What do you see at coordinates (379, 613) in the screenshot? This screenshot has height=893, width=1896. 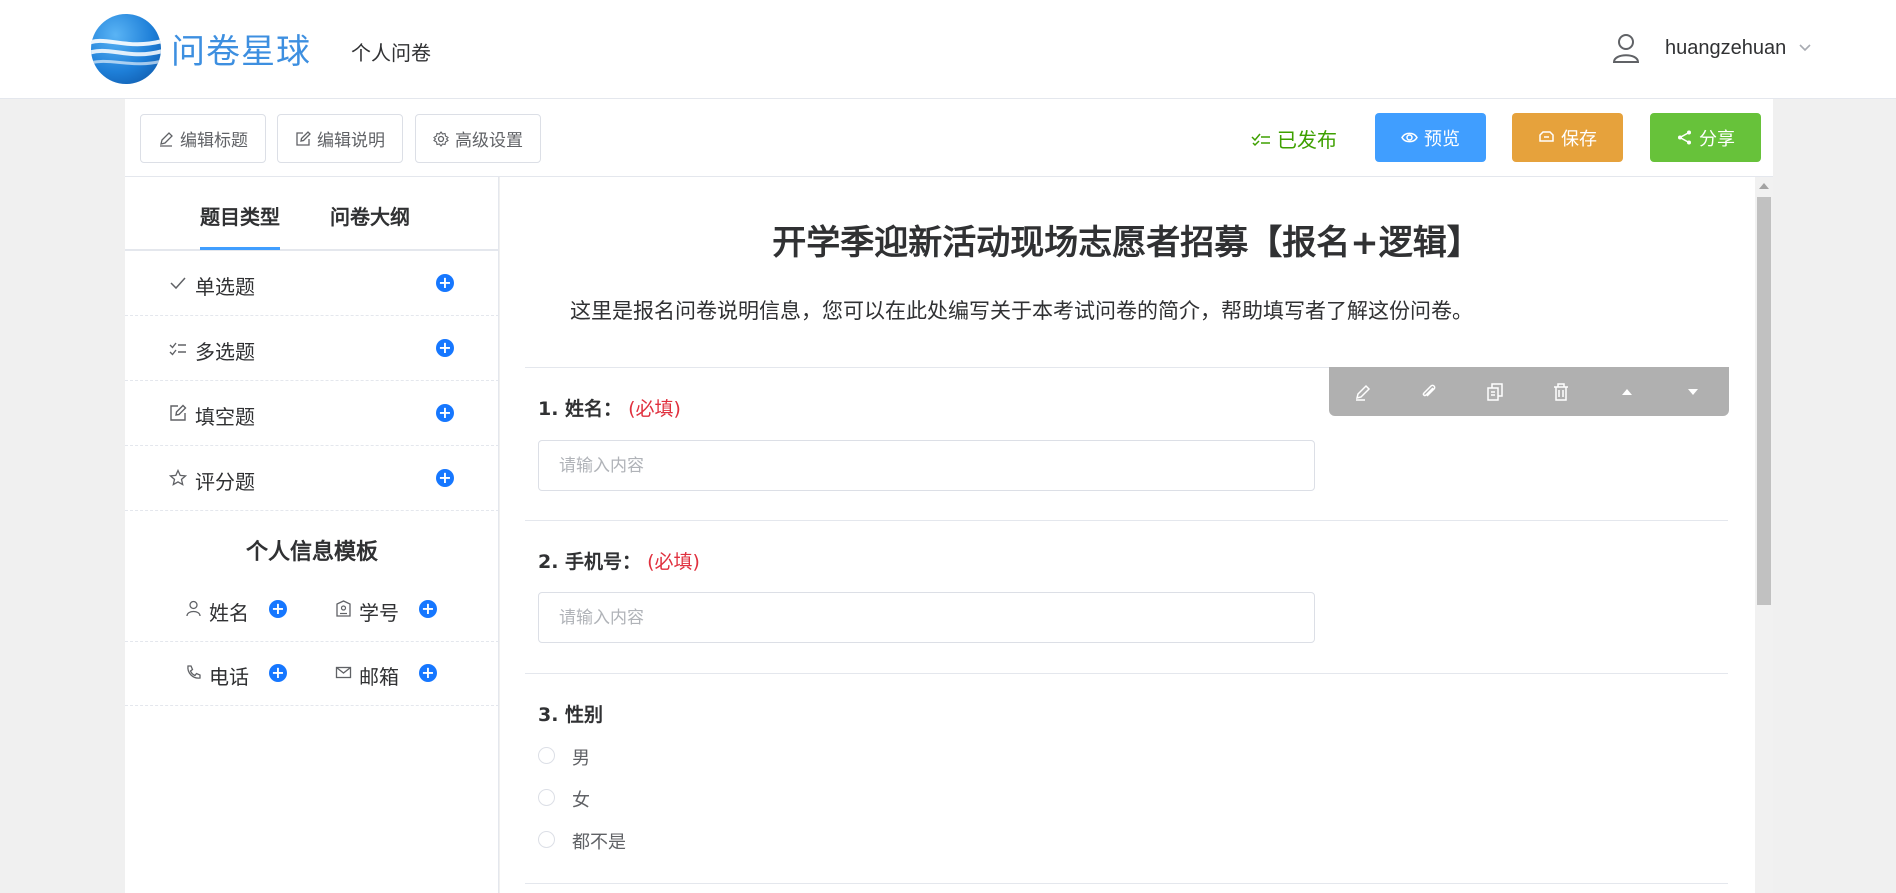 I see `template-label: 学号` at bounding box center [379, 613].